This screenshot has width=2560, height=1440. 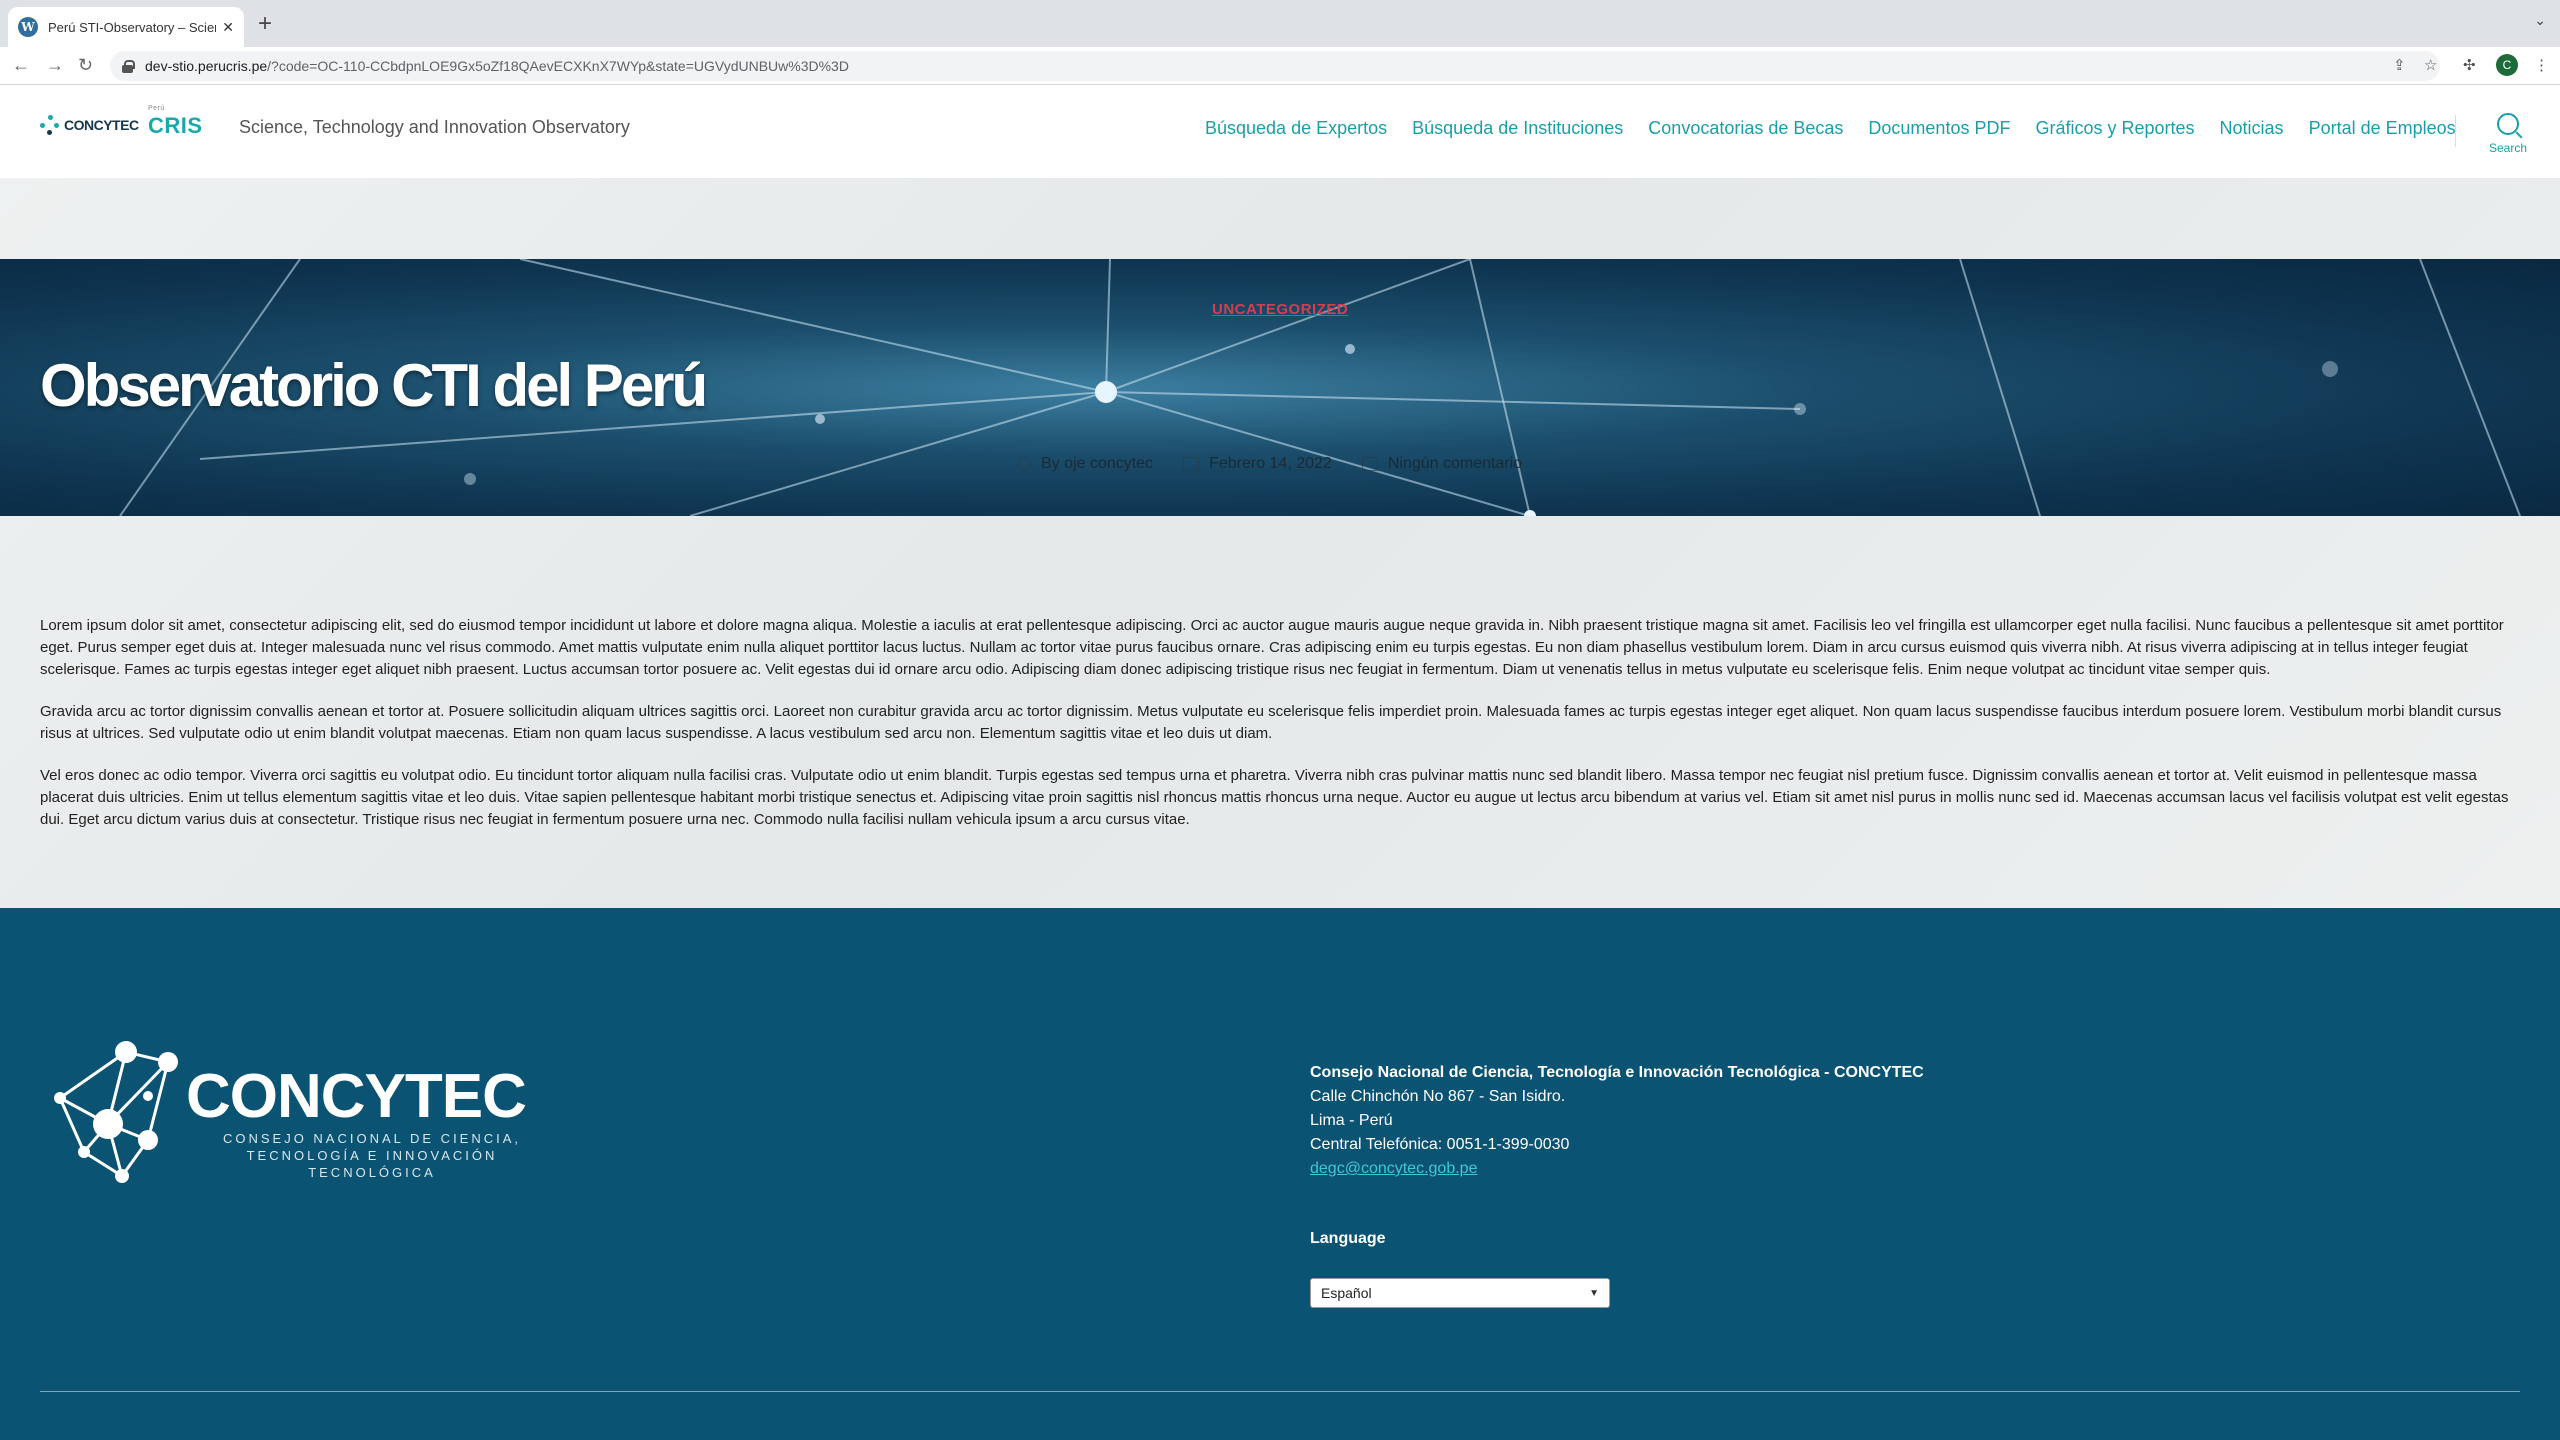 What do you see at coordinates (132, 27) in the screenshot?
I see `tab-title: Perú STI-Observatory – Scienc` at bounding box center [132, 27].